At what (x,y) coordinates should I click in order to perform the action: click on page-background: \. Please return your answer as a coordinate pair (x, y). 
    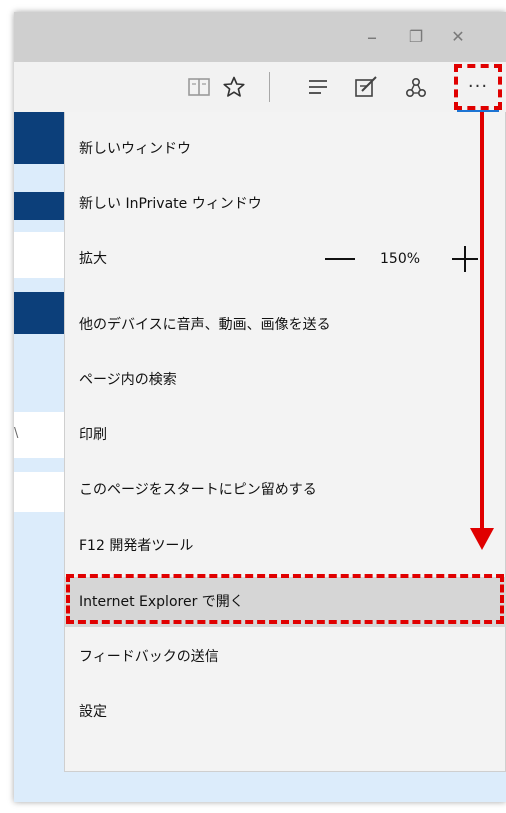
    Looking at the image, I should click on (39, 457).